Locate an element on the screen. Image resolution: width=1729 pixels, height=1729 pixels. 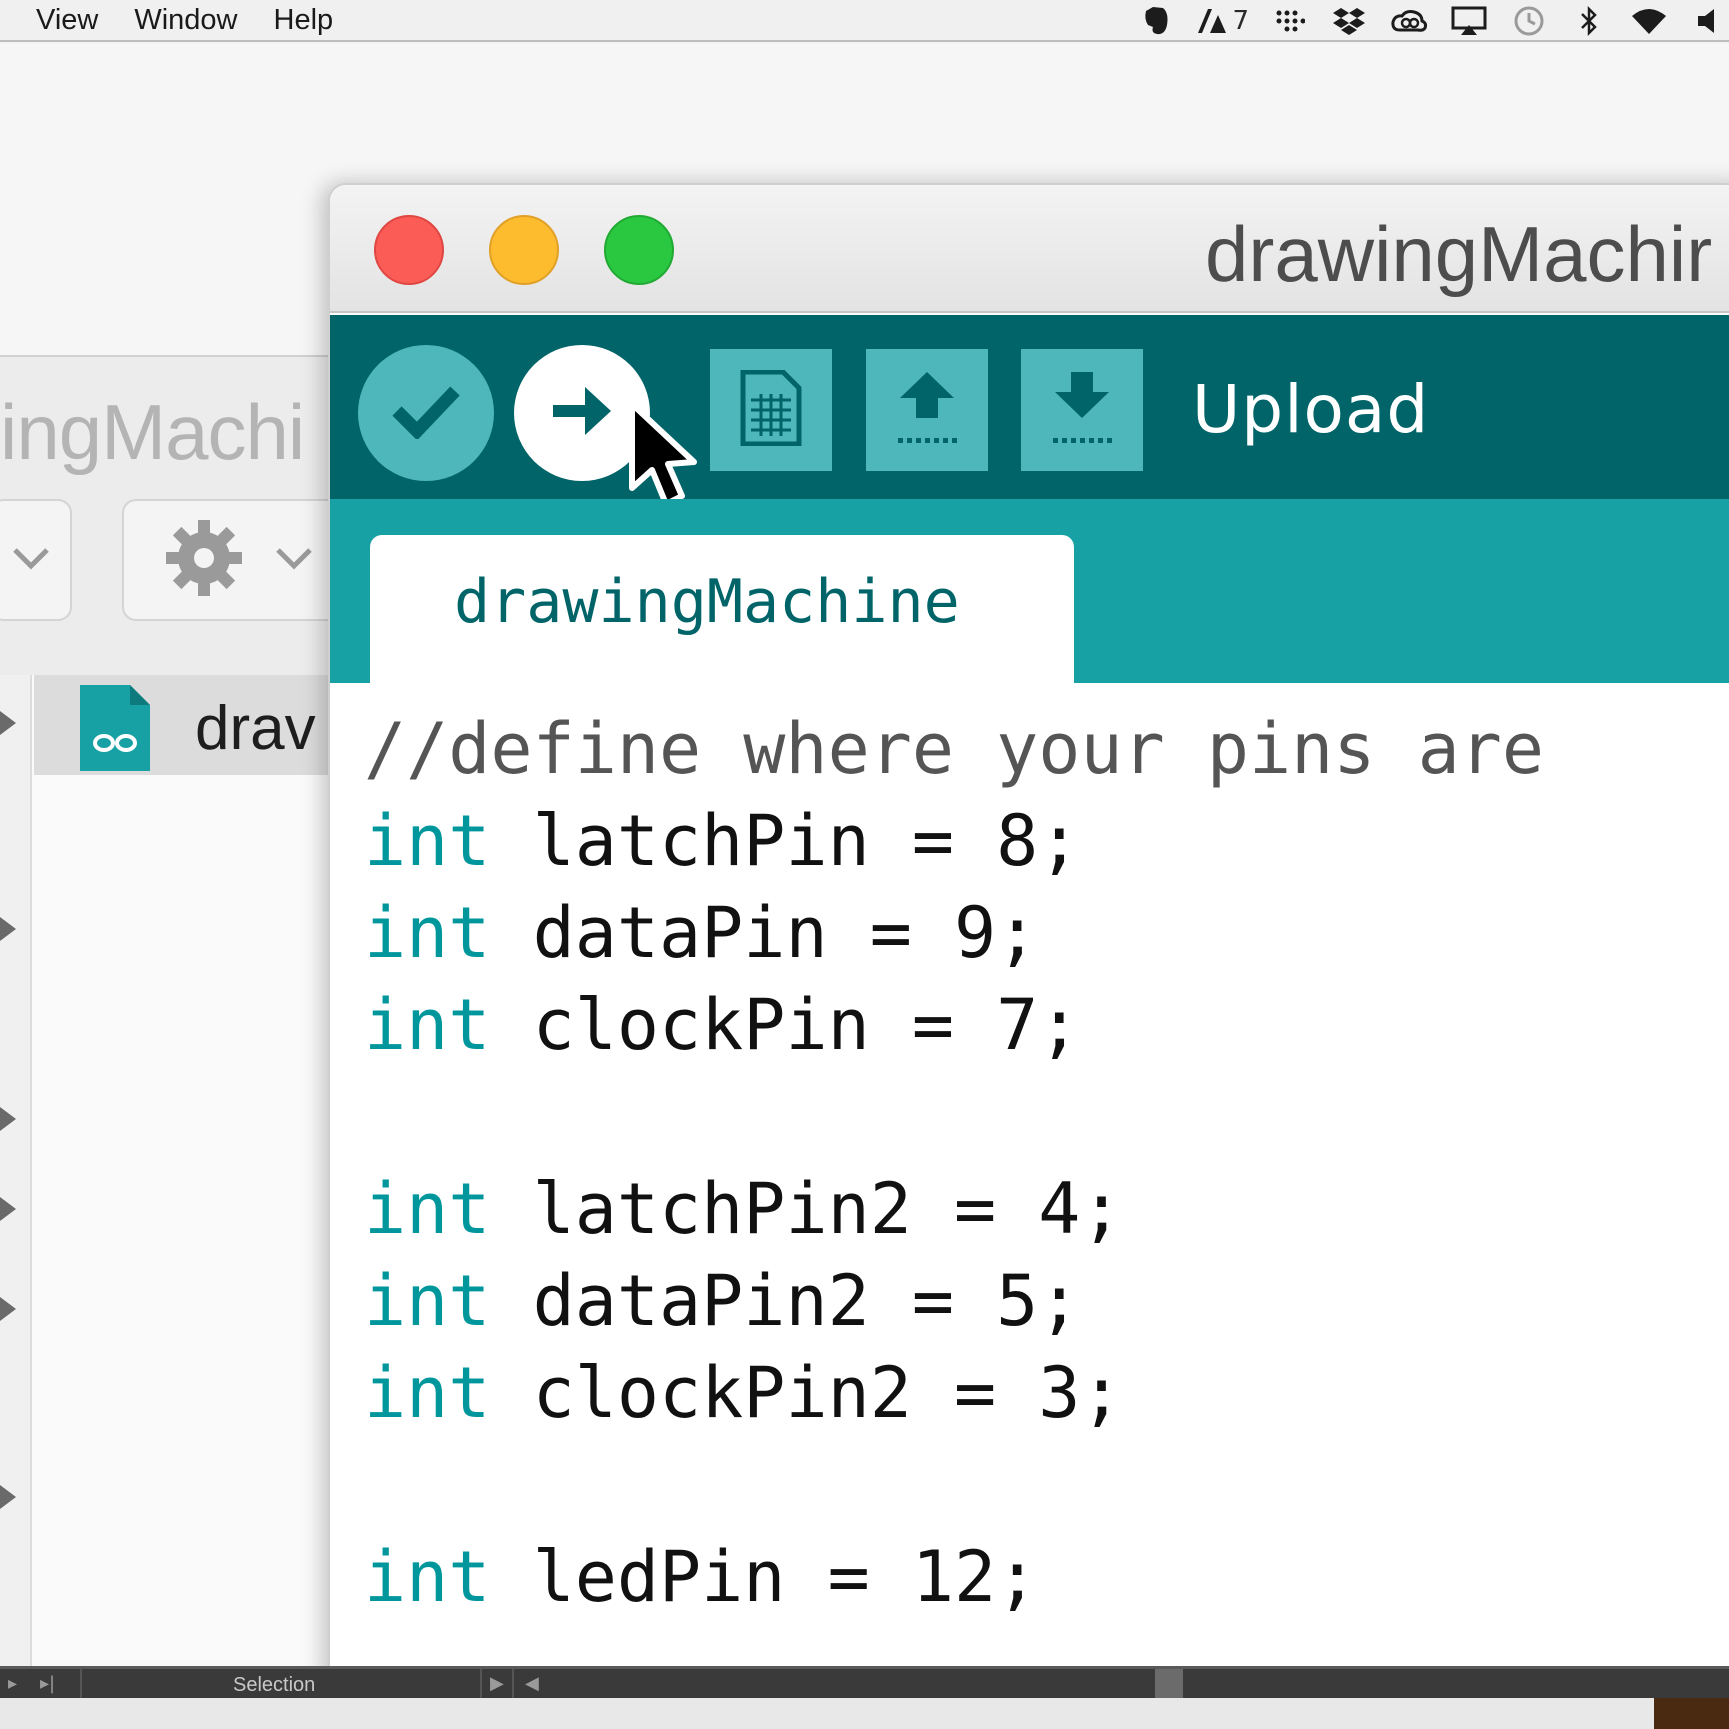
background-window-title: ingMachi is located at coordinates (152, 432).